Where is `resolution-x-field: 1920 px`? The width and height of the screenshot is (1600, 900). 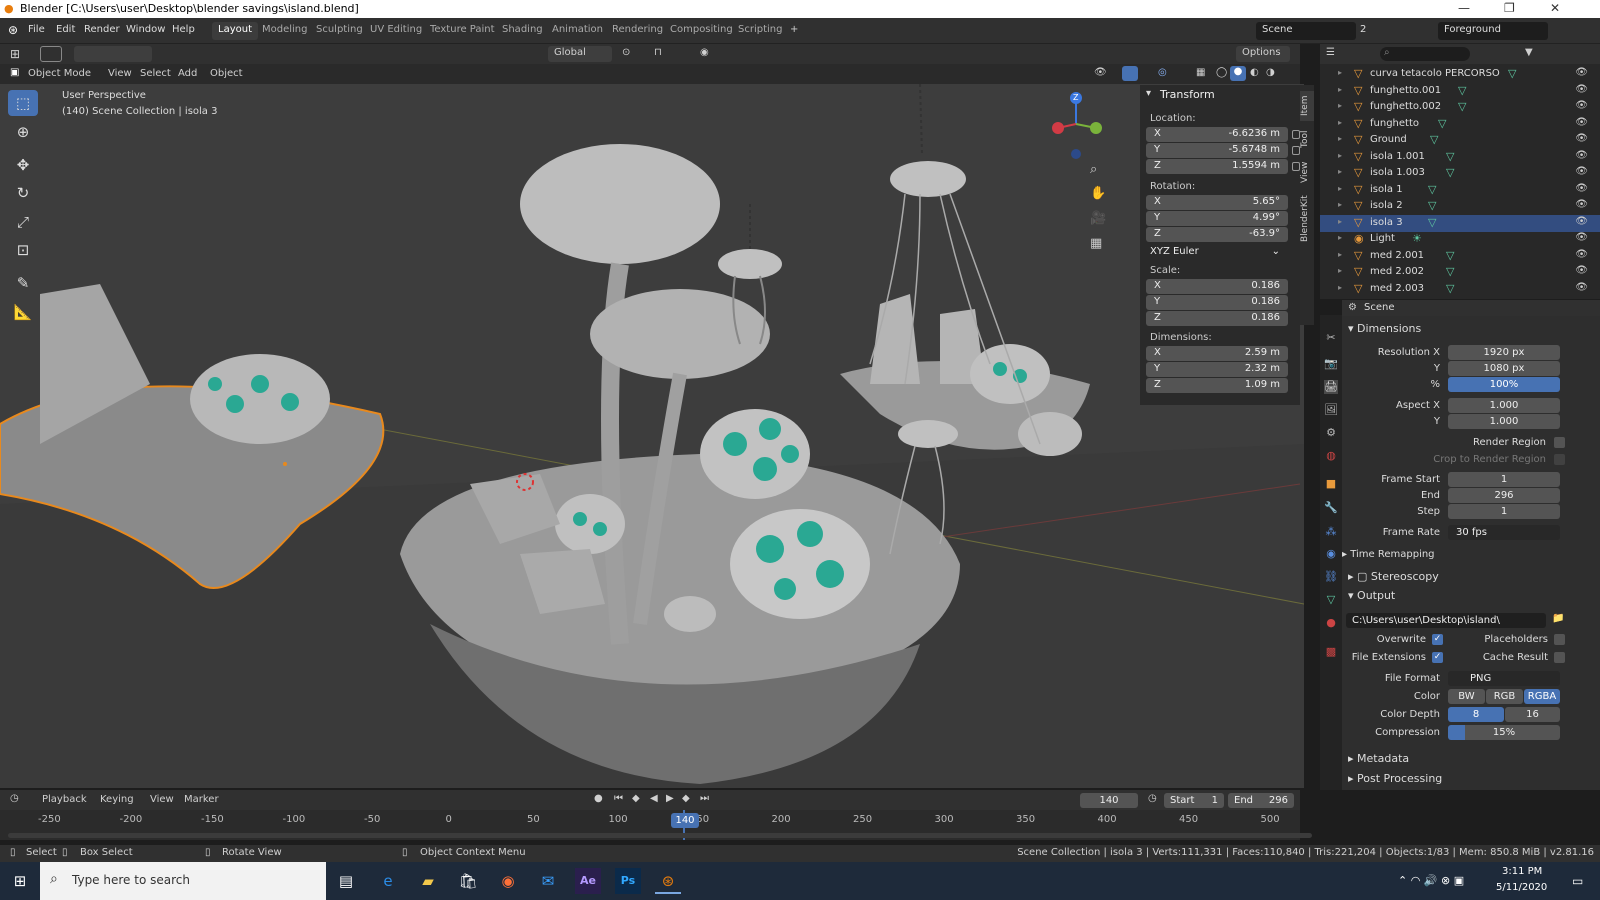
resolution-x-field: 1920 px is located at coordinates (1504, 352).